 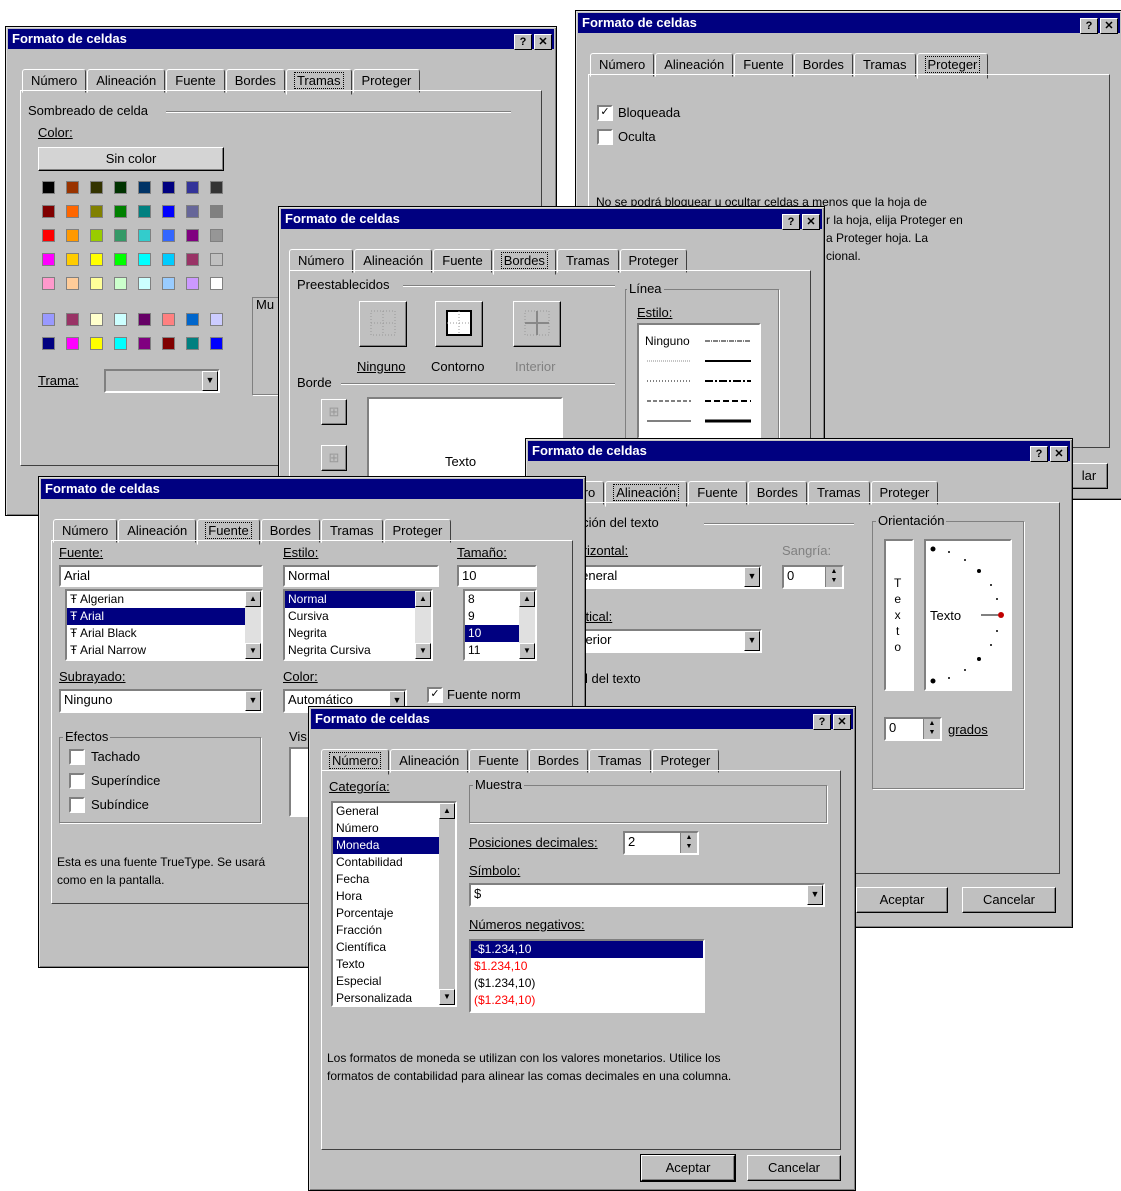 What do you see at coordinates (899, 615) in the screenshot?
I see `vertical-text-box: Texto` at bounding box center [899, 615].